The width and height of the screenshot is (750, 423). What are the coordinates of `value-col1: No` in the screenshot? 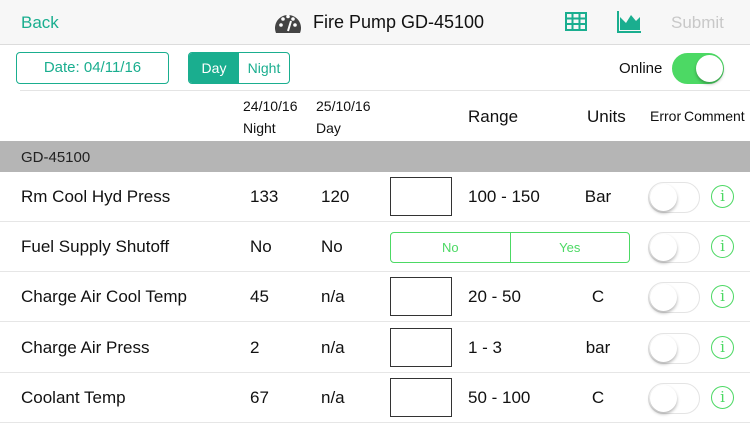 It's located at (261, 246).